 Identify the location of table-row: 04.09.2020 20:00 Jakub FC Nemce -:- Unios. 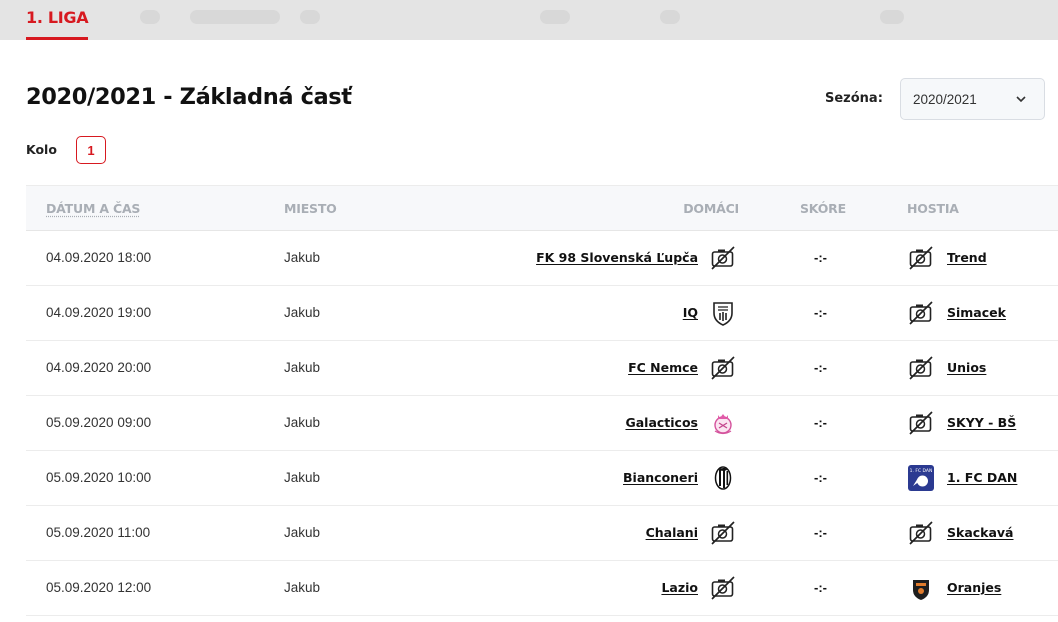
(542, 368).